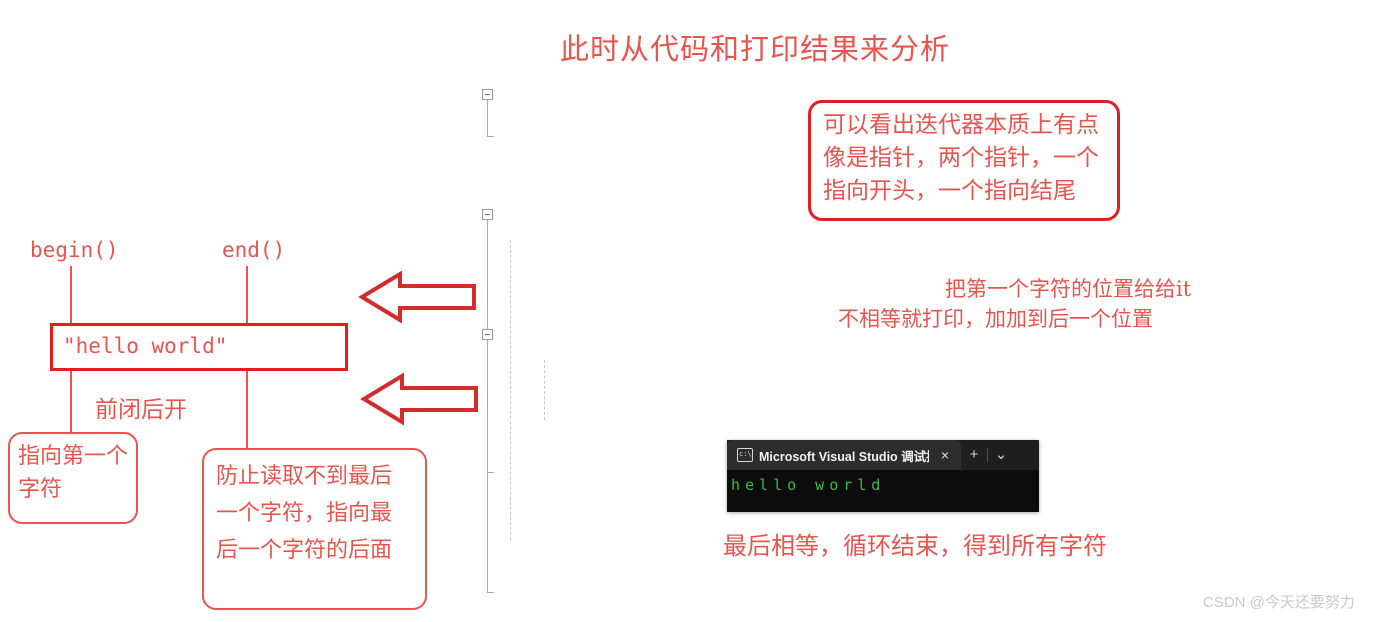  Describe the element at coordinates (755, 49) in the screenshot. I see `page-title: 此时从代码和打印结果来分析` at that location.